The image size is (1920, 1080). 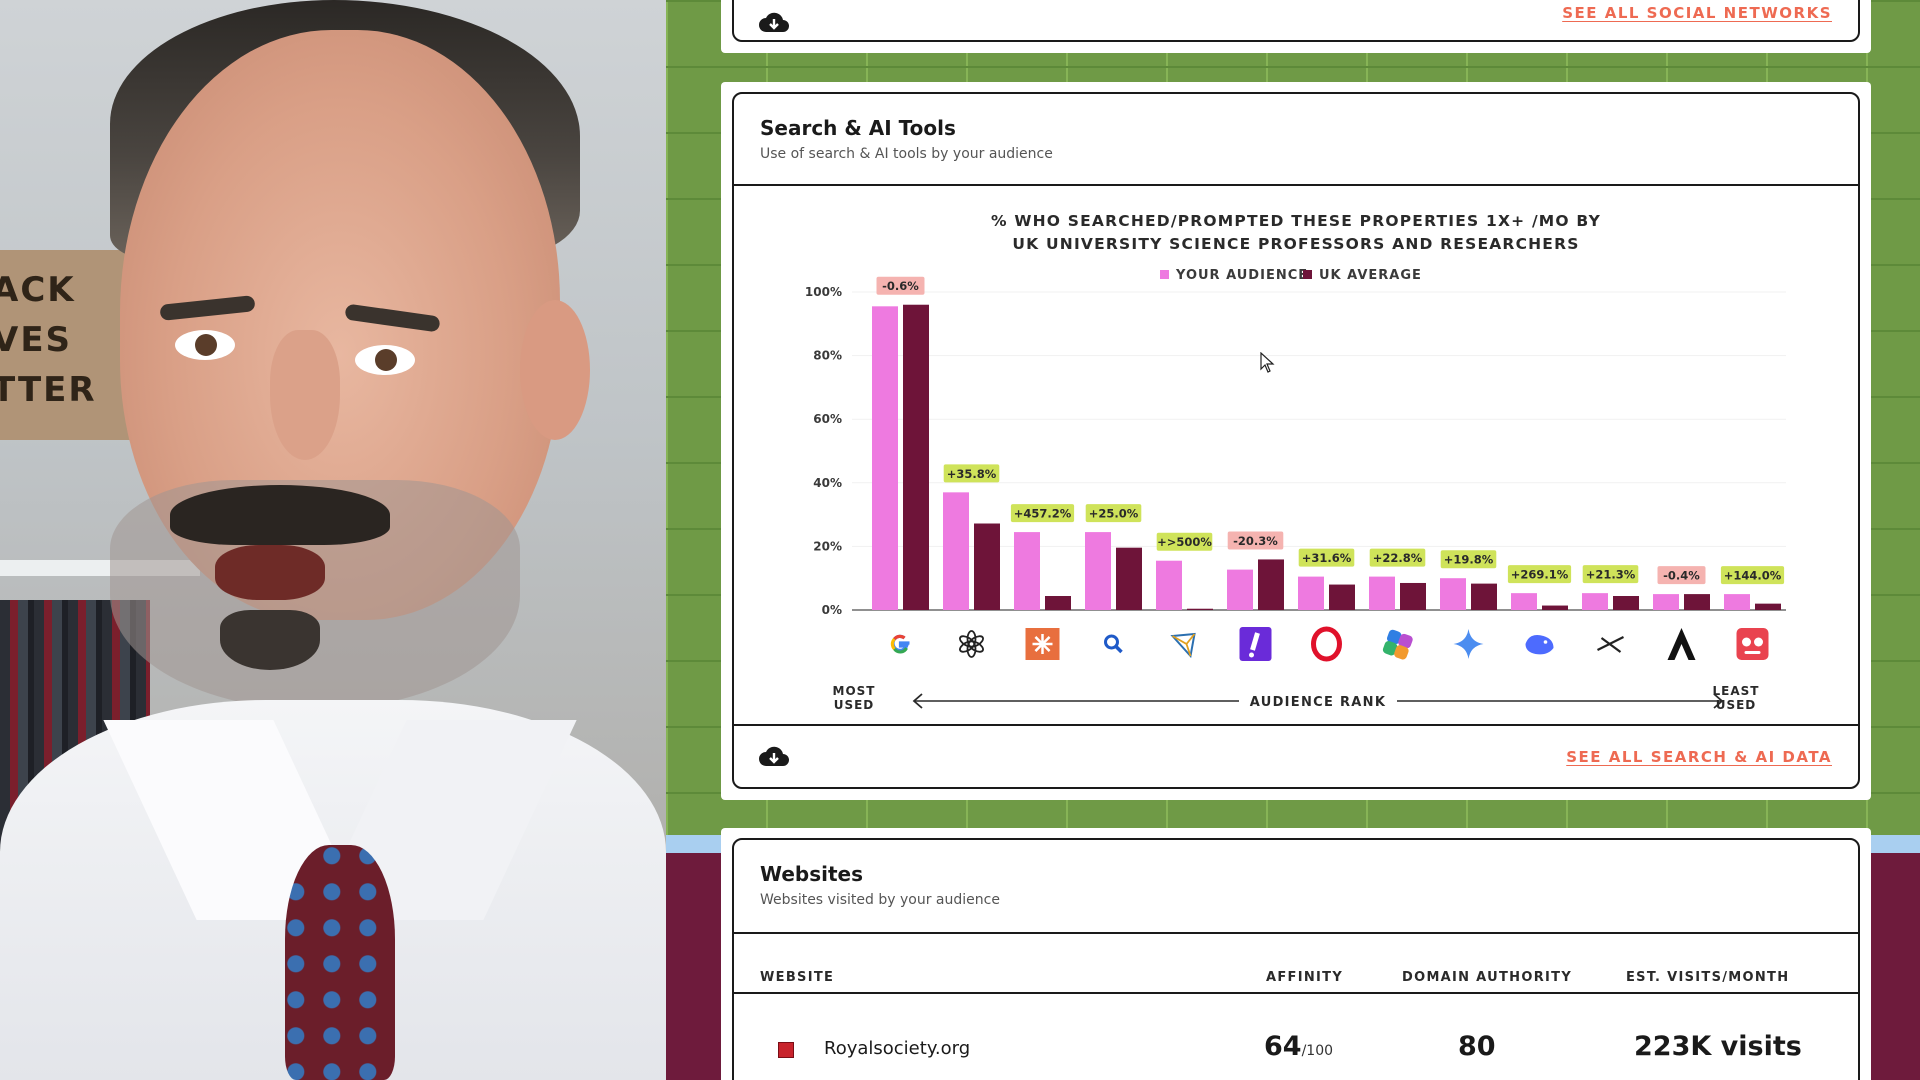 I want to click on presenter-ear, so click(x=555, y=370).